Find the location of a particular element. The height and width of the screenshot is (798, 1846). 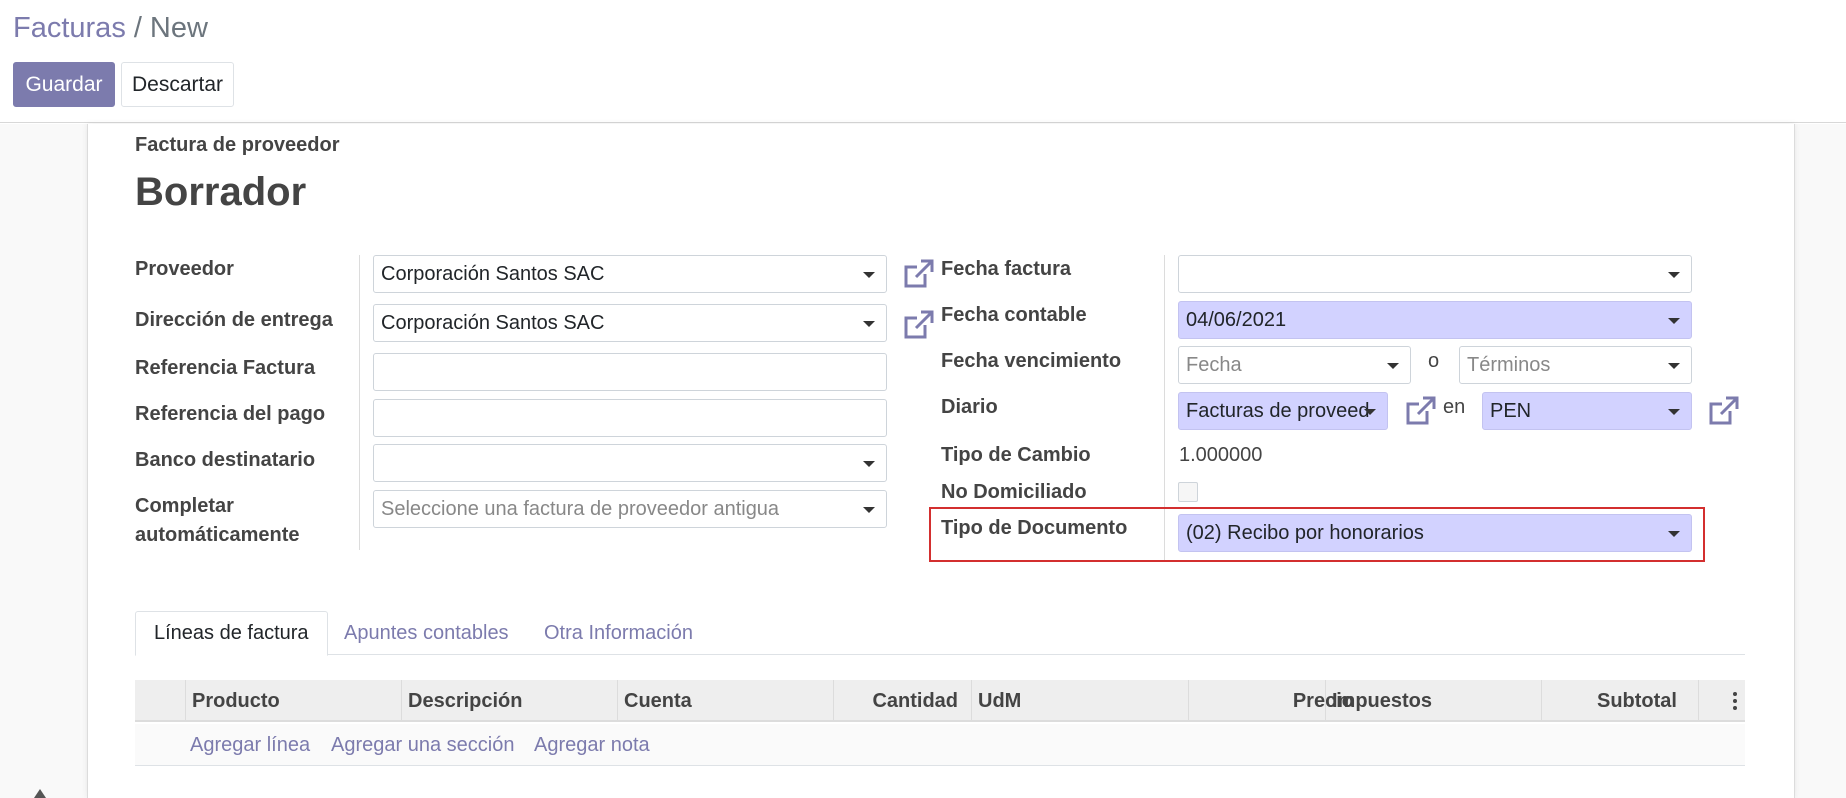

no-domiciliado-checkbox is located at coordinates (1188, 492).